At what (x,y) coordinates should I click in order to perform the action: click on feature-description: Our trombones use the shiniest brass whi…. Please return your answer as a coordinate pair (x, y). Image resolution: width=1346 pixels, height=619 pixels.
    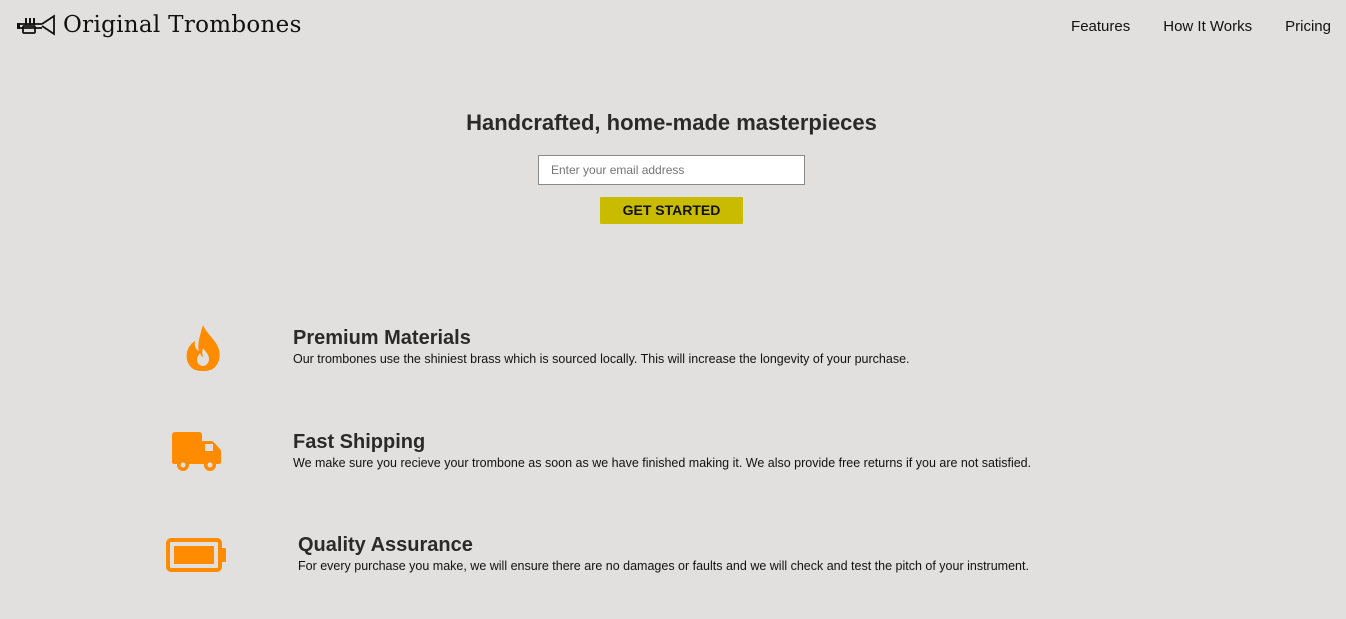
    Looking at the image, I should click on (601, 359).